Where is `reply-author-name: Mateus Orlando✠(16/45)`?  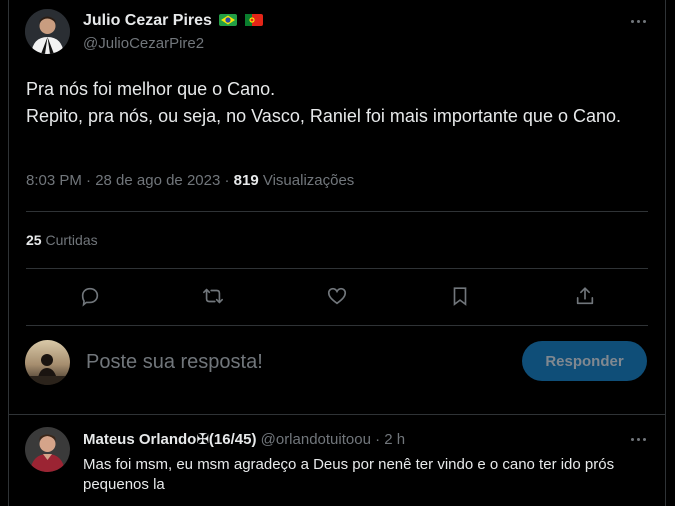 reply-author-name: Mateus Orlando✠(16/45) is located at coordinates (169, 439).